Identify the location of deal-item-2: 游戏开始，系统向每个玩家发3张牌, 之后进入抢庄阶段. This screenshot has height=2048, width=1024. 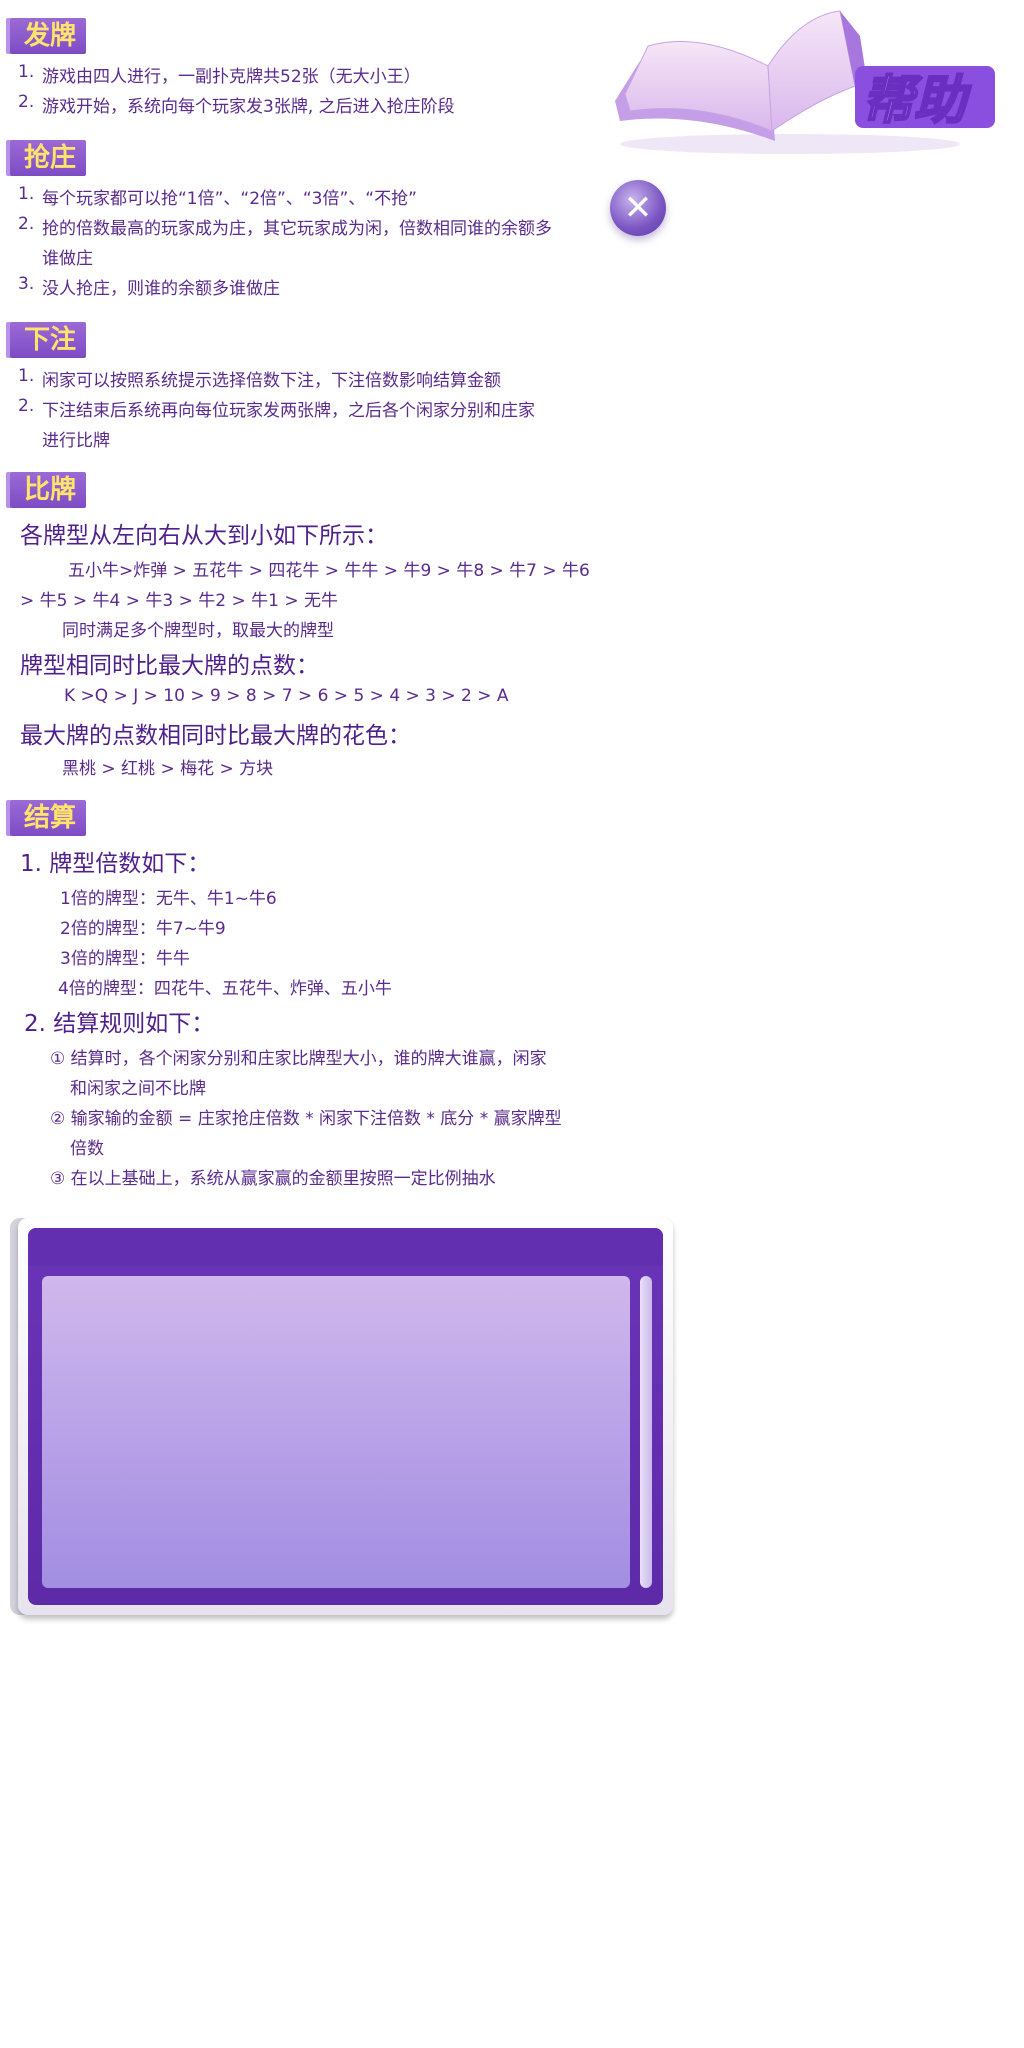
(248, 107).